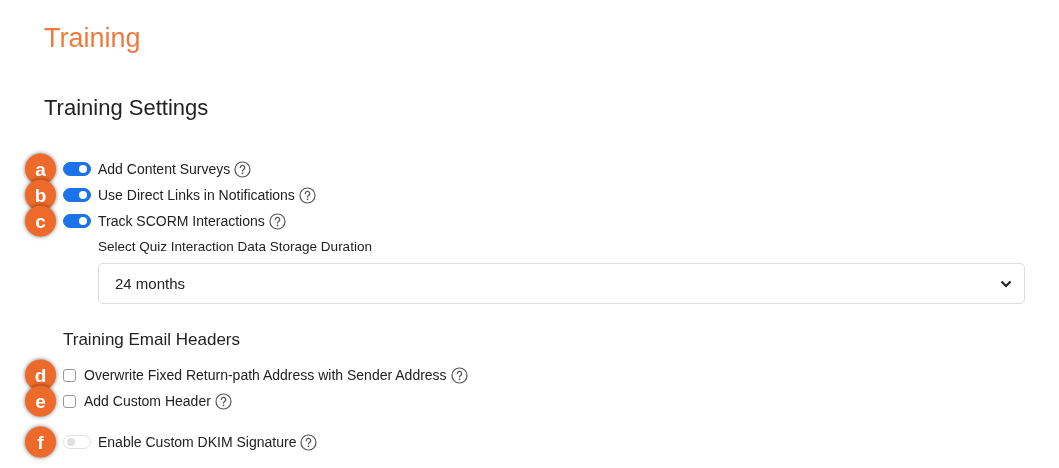 This screenshot has height=468, width=1059. What do you see at coordinates (152, 340) in the screenshot?
I see `subsection-title: Training Email Headers` at bounding box center [152, 340].